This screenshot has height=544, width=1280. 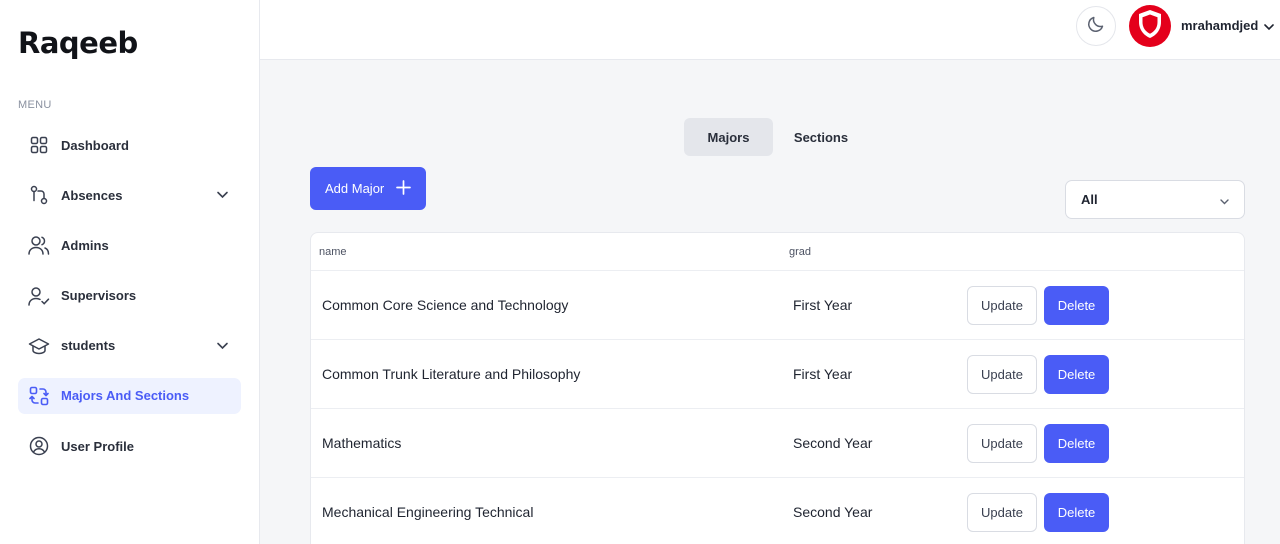 What do you see at coordinates (39, 296) in the screenshot?
I see `user-check-icon` at bounding box center [39, 296].